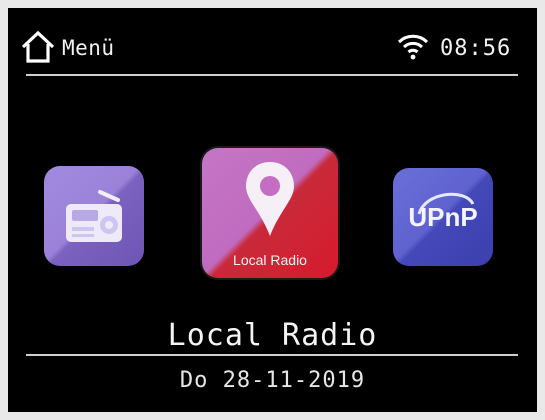  I want to click on upnp-icon: UPnP, so click(443, 216).